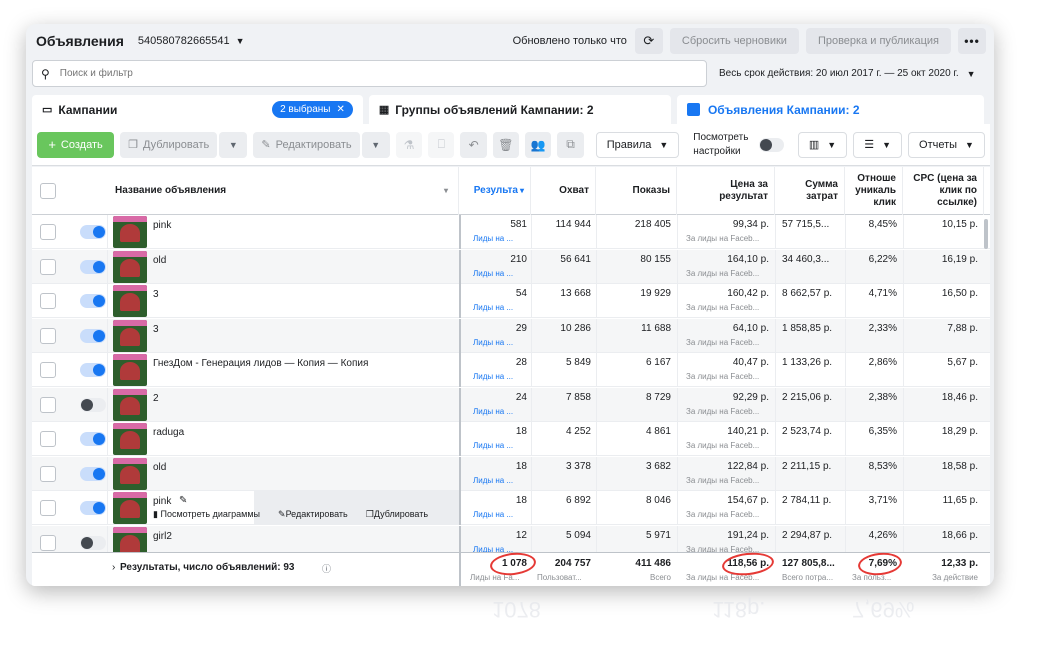  What do you see at coordinates (183, 500) in the screenshot?
I see `pencil-icon: ✎` at bounding box center [183, 500].